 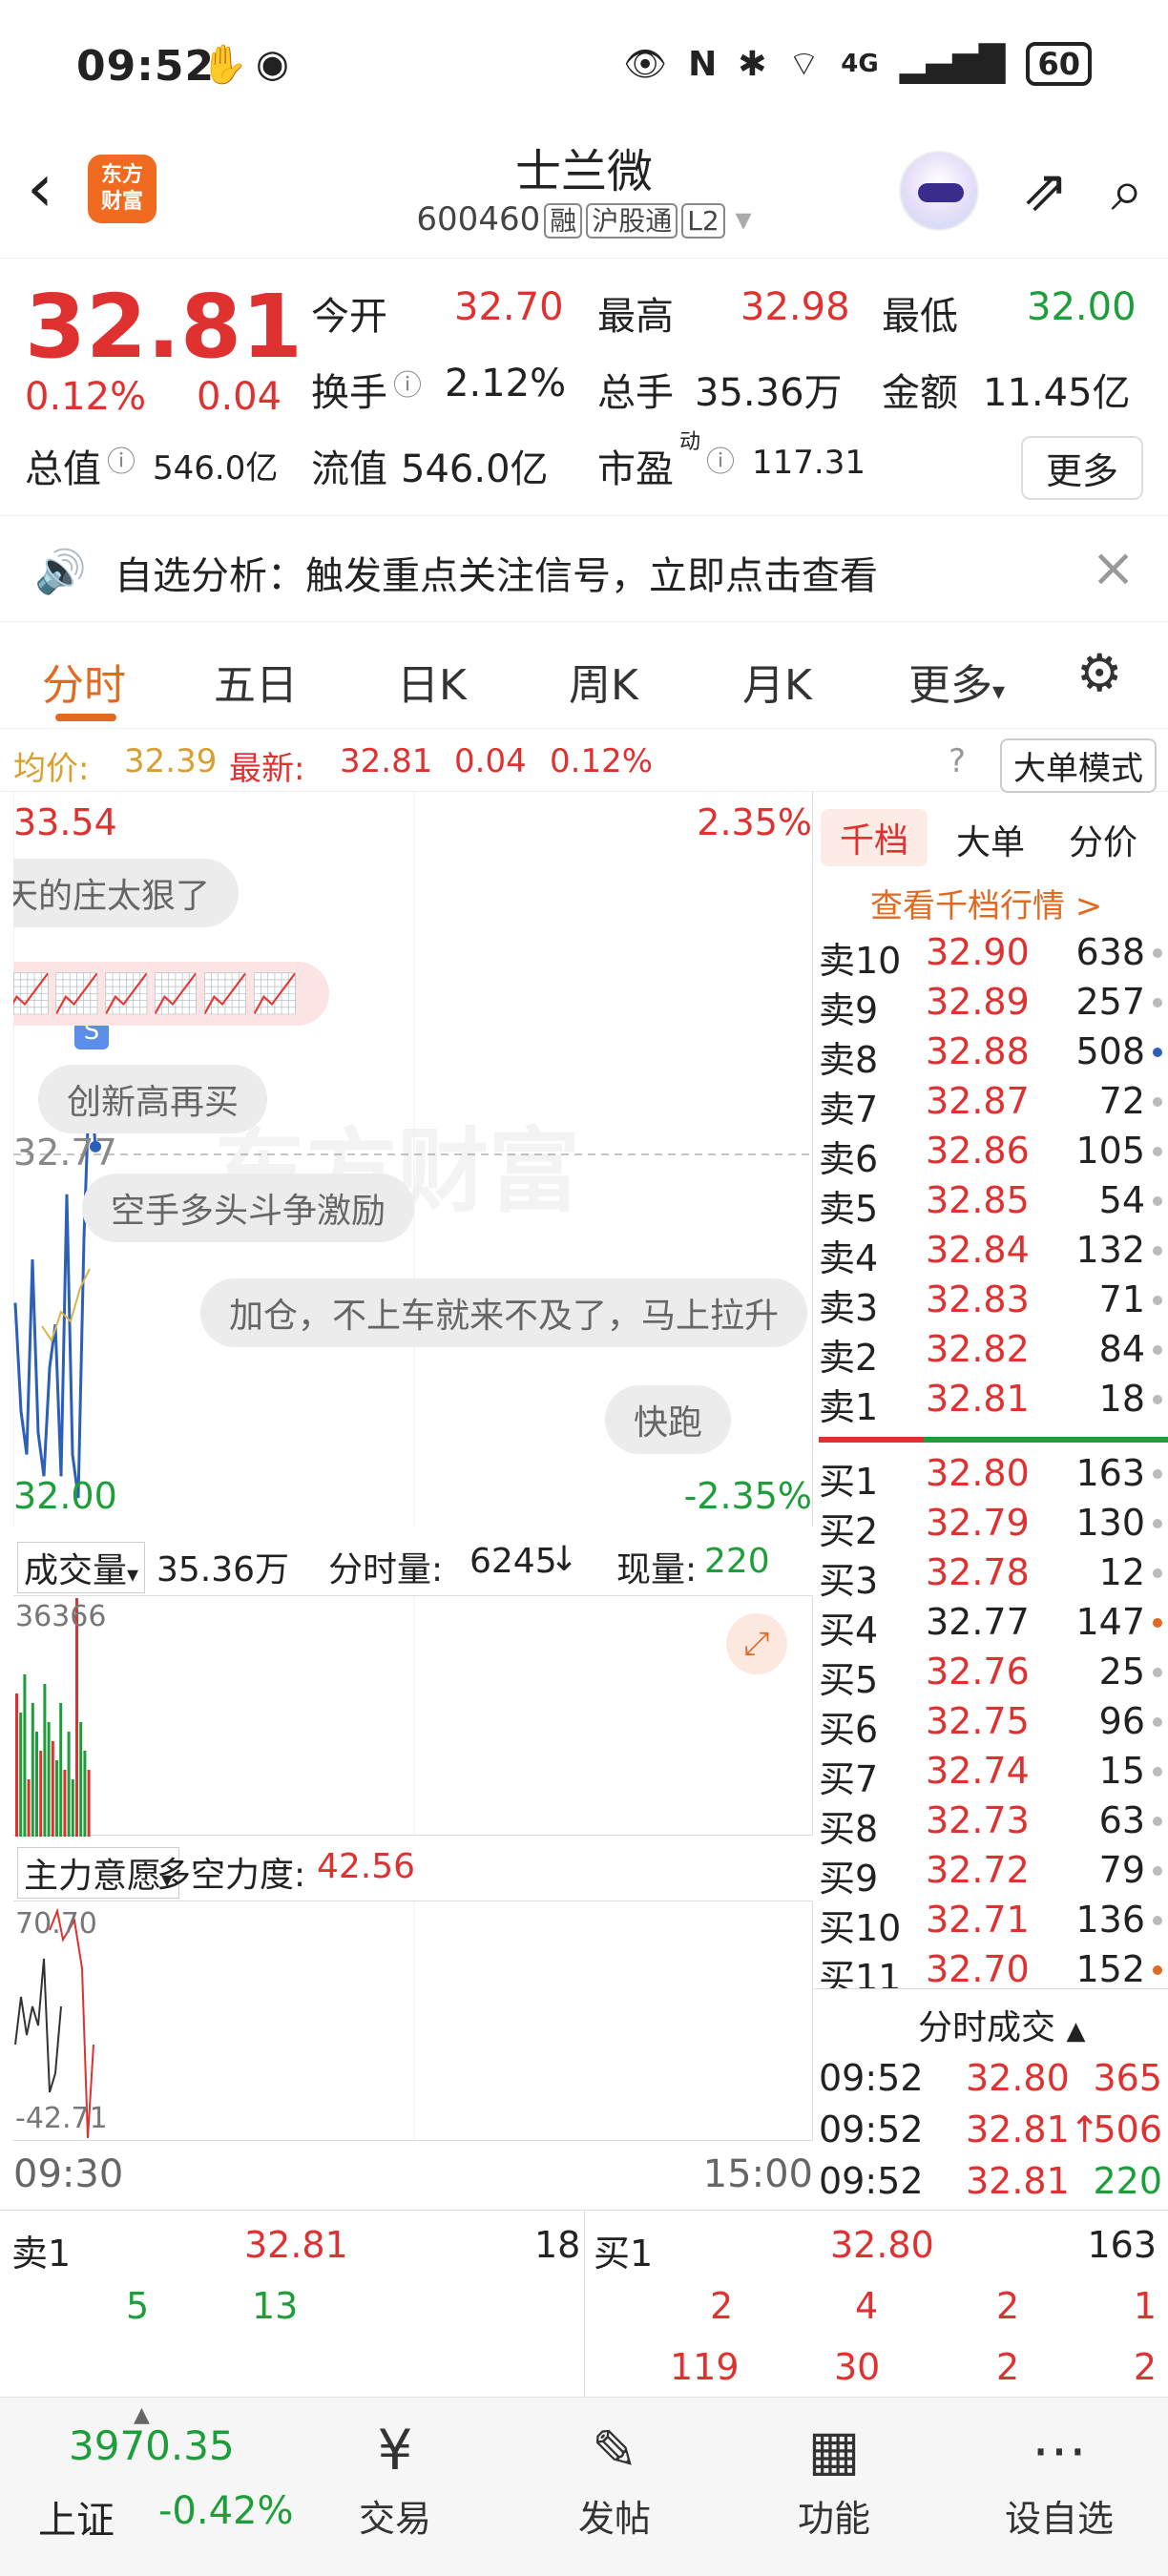 I want to click on bid-row: 买4 32.77 147, so click(x=990, y=1626).